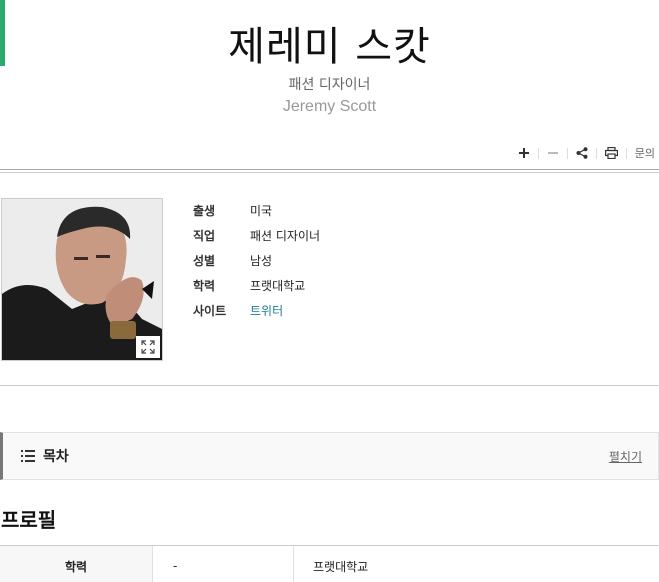  What do you see at coordinates (204, 236) in the screenshot?
I see `info-key: 직업` at bounding box center [204, 236].